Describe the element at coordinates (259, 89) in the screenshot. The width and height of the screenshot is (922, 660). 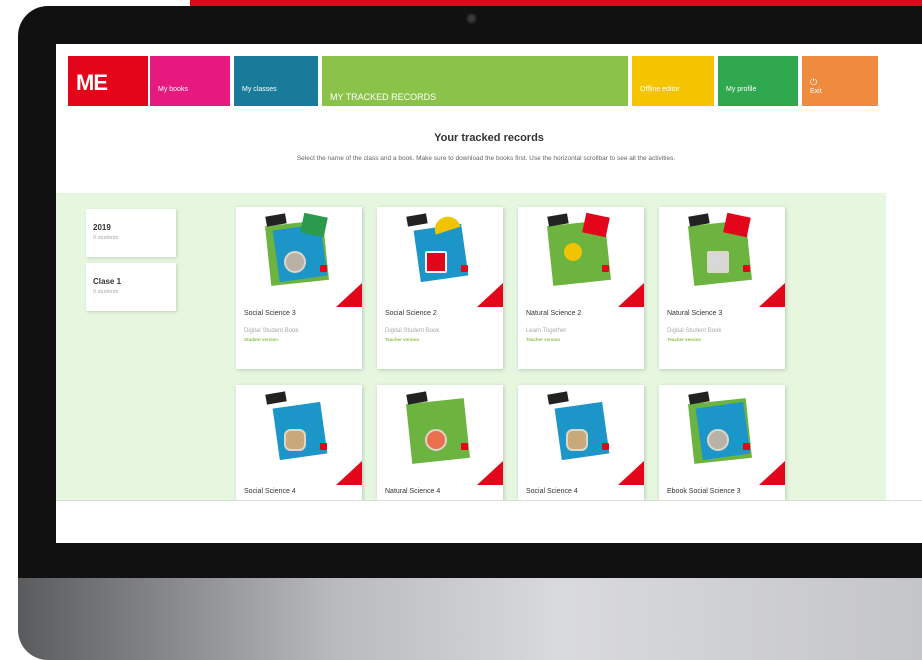
I see `nav-my-classes-label: My classes` at that location.